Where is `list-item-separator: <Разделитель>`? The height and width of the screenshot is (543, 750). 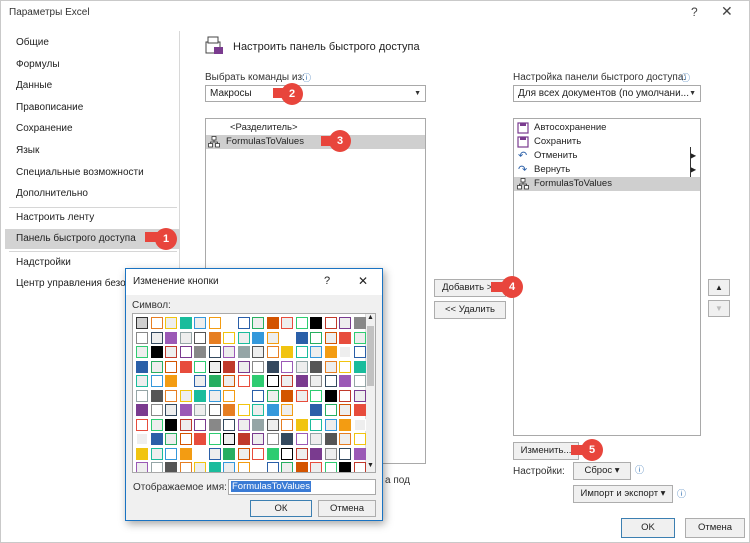 list-item-separator: <Разделитель> is located at coordinates (315, 128).